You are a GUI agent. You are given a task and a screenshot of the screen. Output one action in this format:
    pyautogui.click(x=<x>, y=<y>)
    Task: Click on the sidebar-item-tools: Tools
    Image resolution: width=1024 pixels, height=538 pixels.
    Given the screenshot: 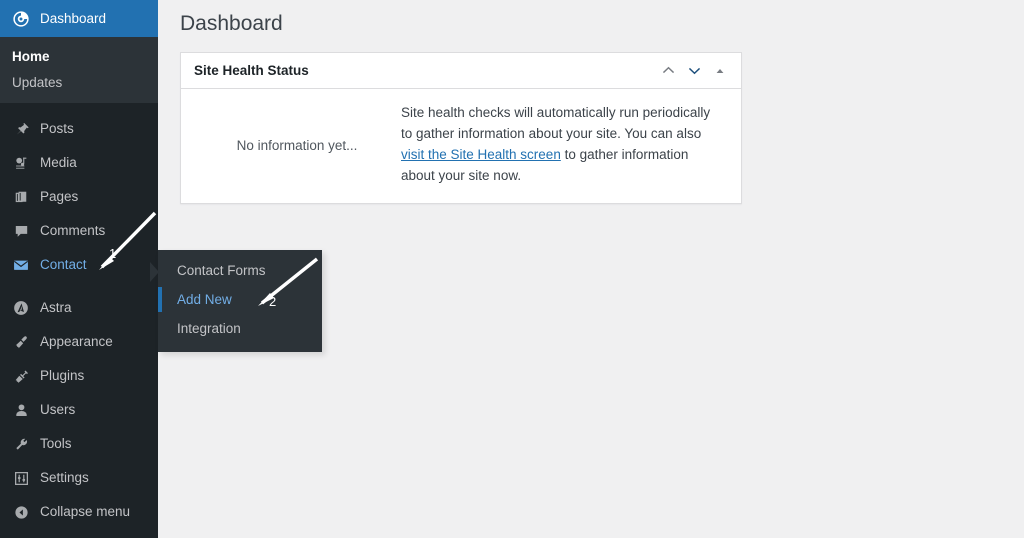 What is the action you would take?
    pyautogui.click(x=79, y=444)
    